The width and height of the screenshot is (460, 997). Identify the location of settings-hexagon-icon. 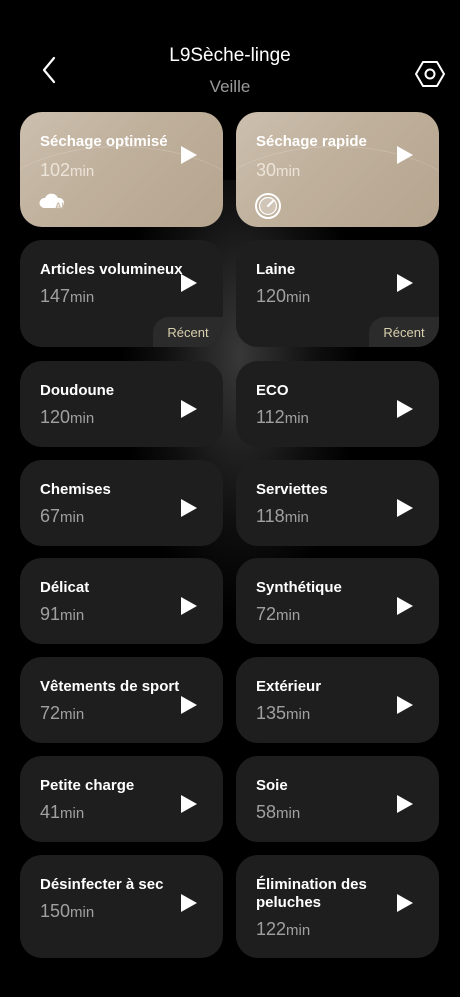
(430, 74).